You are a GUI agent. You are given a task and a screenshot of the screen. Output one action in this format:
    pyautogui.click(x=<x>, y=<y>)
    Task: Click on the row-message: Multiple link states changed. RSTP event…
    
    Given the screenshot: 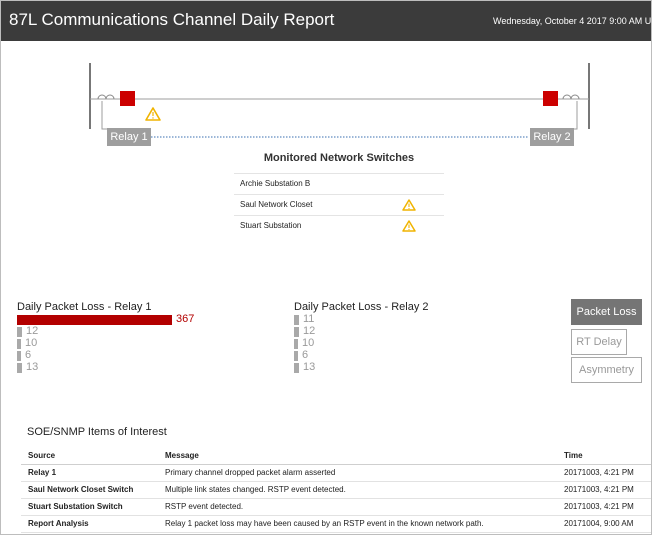 What is the action you would take?
    pyautogui.click(x=357, y=490)
    